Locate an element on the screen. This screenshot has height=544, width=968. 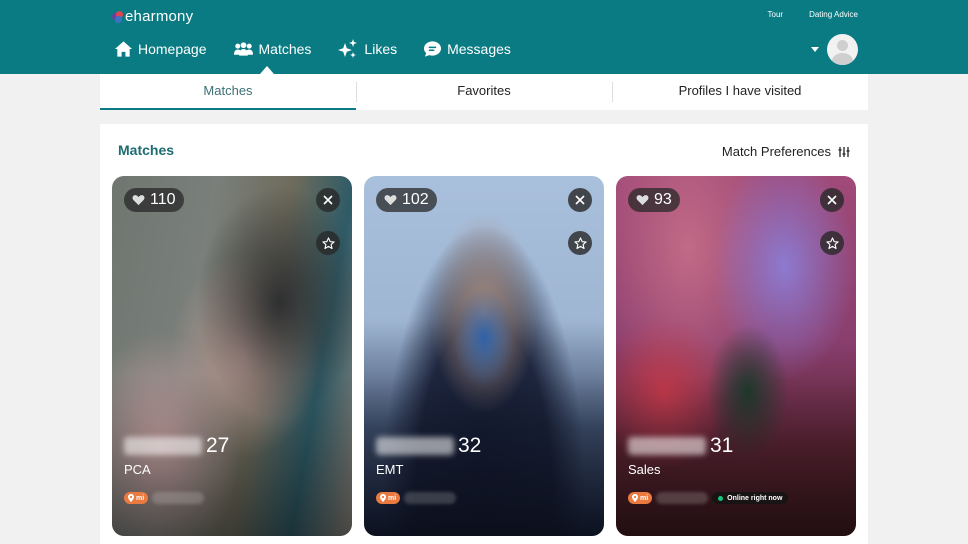
likes-badge: 102 is located at coordinates (406, 200).